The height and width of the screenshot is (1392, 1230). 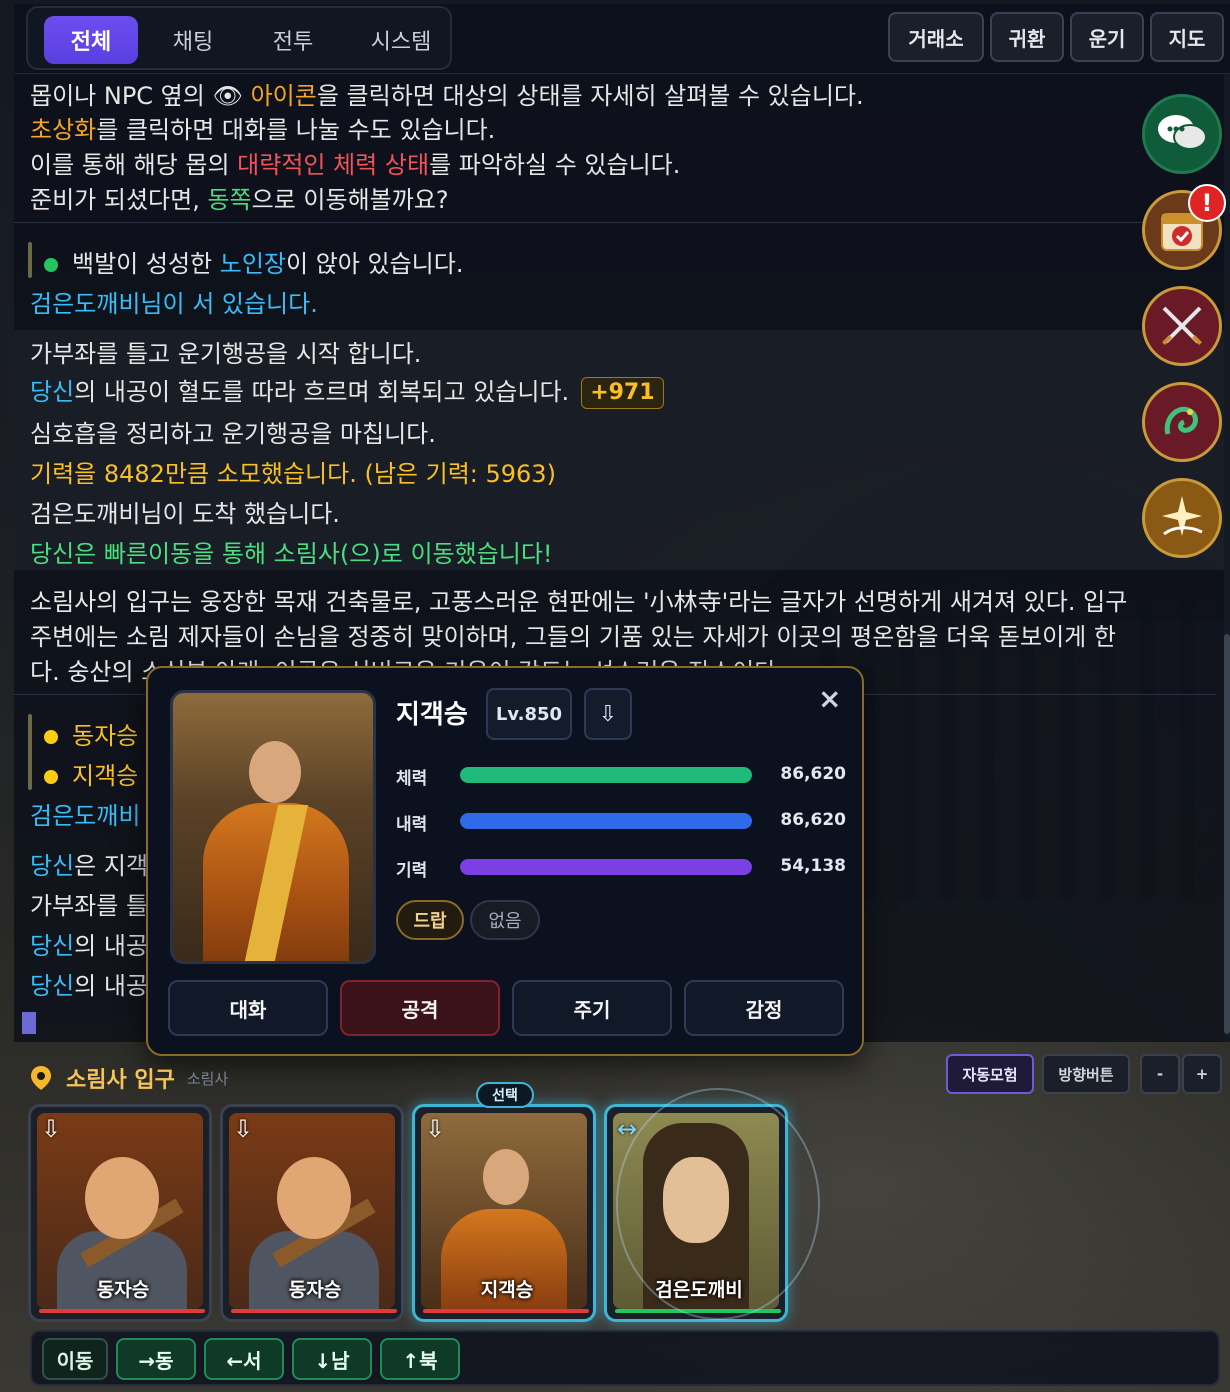 I want to click on log-line: 당신의 내공이 혈도를 따라 흐르며 회복되고 있습니다. +971, so click(x=347, y=390).